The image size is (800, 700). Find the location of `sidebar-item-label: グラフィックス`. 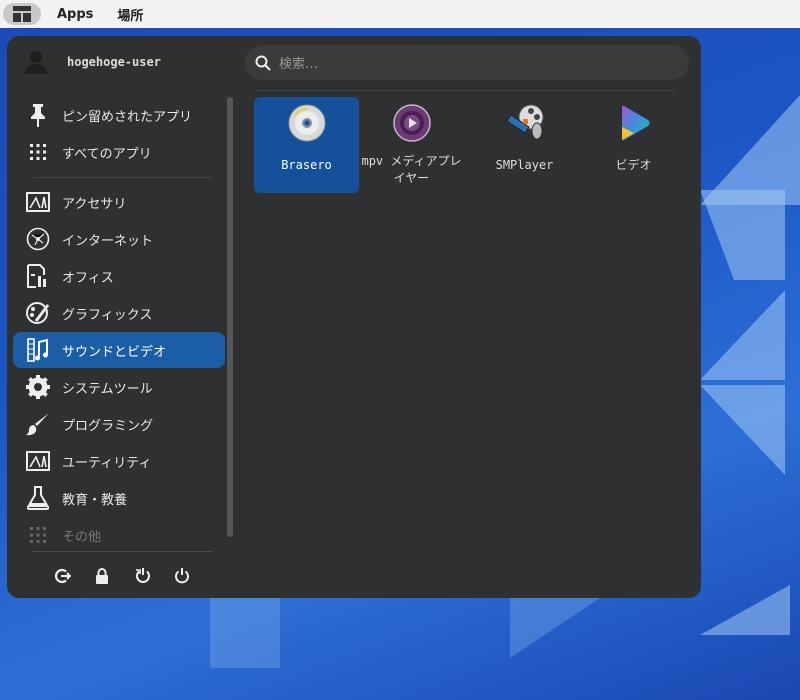

sidebar-item-label: グラフィックス is located at coordinates (107, 315).